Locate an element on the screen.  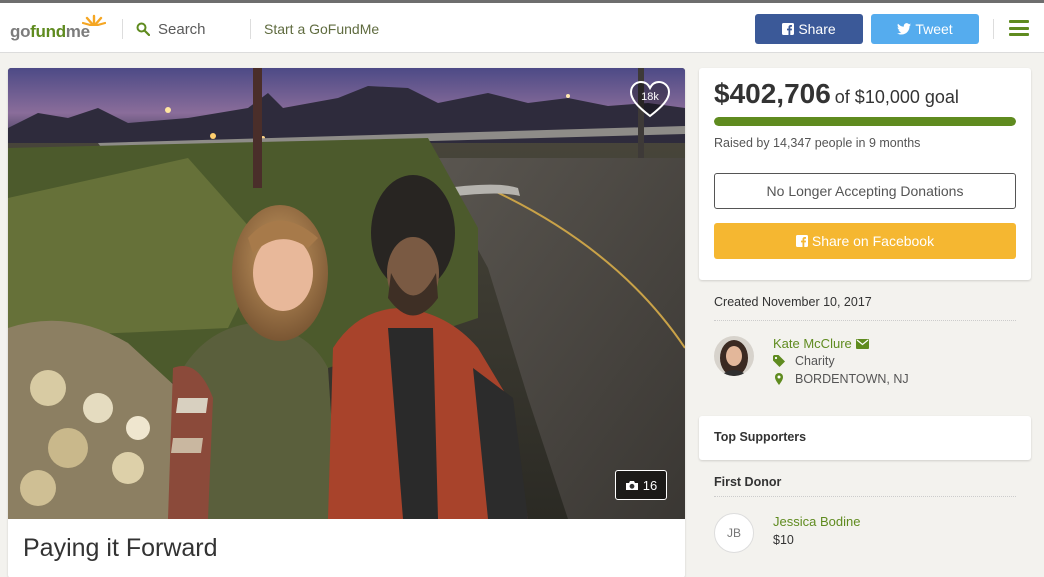
donor-name-link: Jessica Bodine is located at coordinates (816, 521).